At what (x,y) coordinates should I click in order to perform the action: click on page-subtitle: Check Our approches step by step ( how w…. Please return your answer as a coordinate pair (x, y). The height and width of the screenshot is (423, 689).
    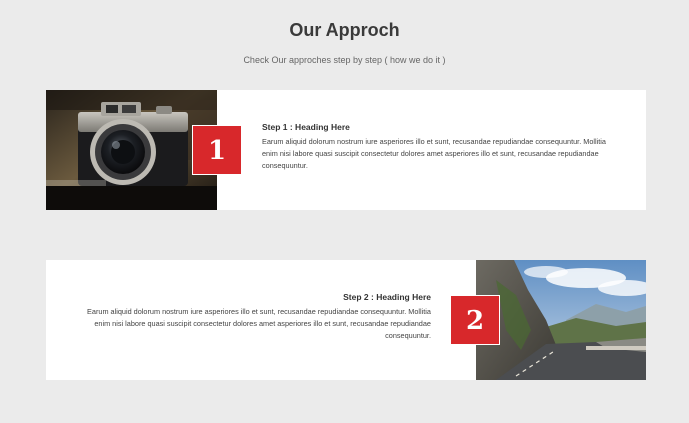
    Looking at the image, I should click on (344, 60).